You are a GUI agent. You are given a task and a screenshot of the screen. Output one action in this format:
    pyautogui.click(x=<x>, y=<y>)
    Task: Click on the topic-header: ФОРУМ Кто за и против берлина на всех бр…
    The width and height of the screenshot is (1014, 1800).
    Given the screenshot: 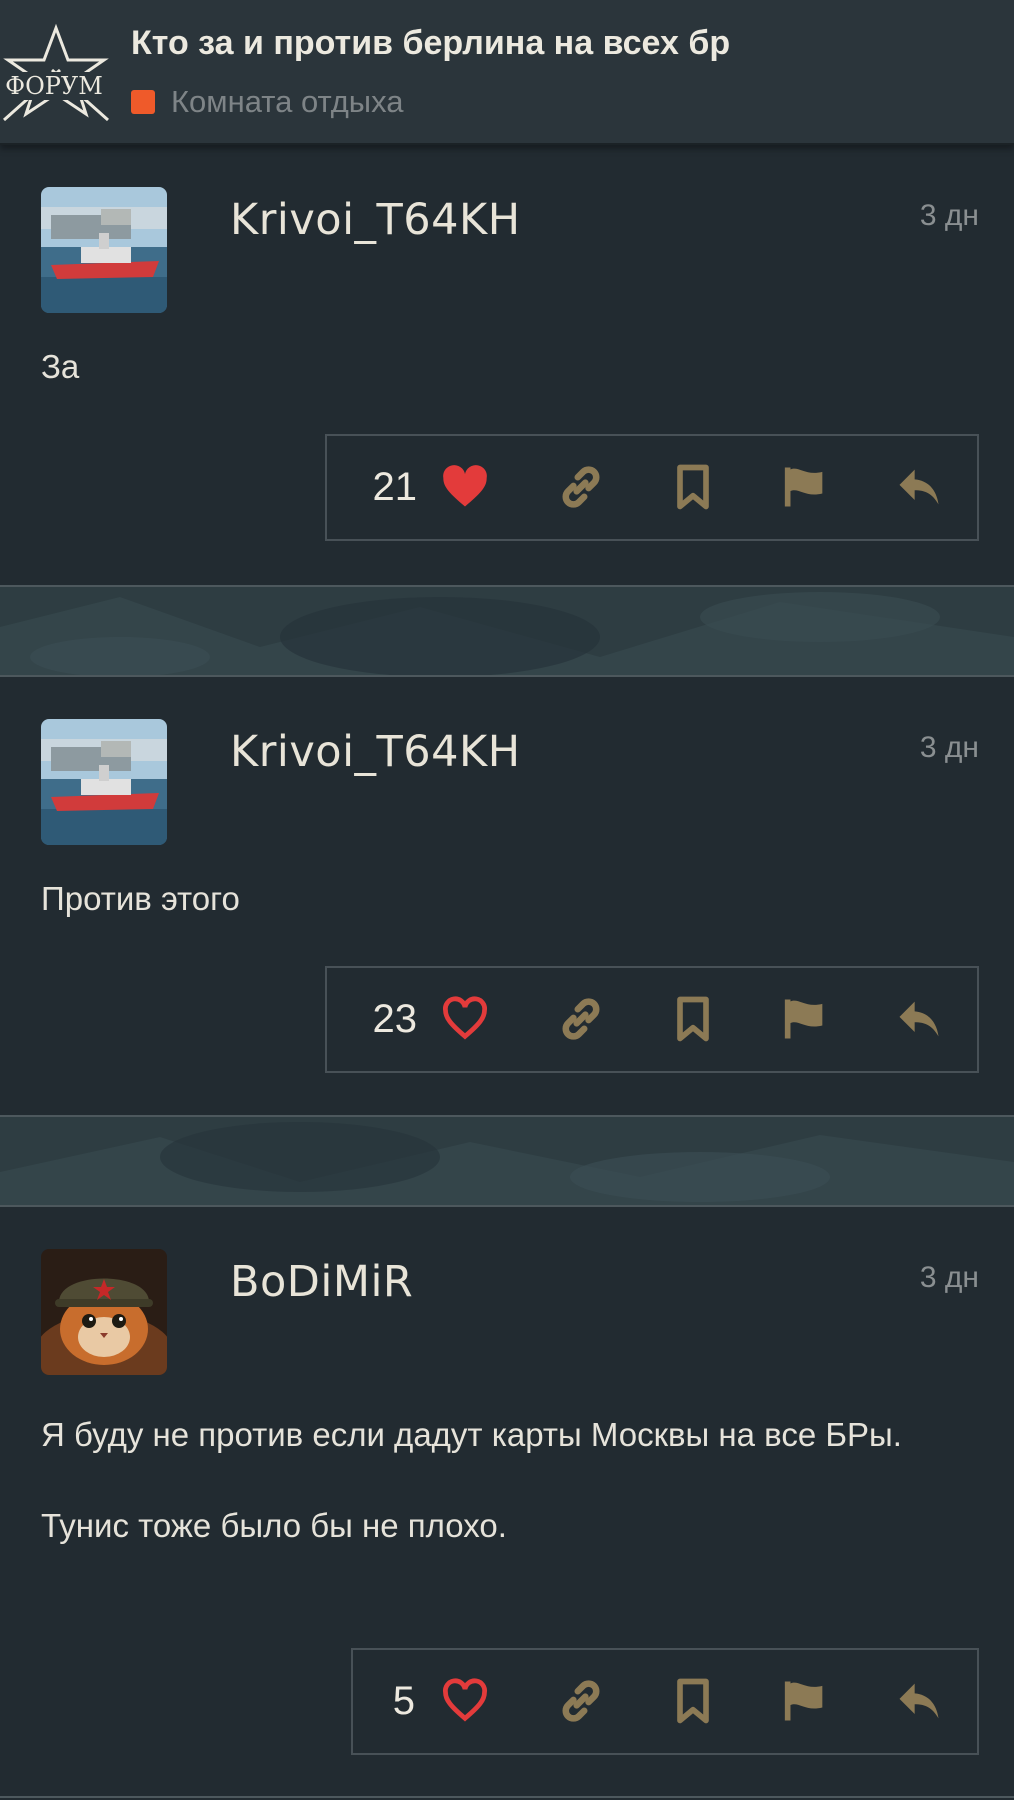 What is the action you would take?
    pyautogui.click(x=507, y=72)
    